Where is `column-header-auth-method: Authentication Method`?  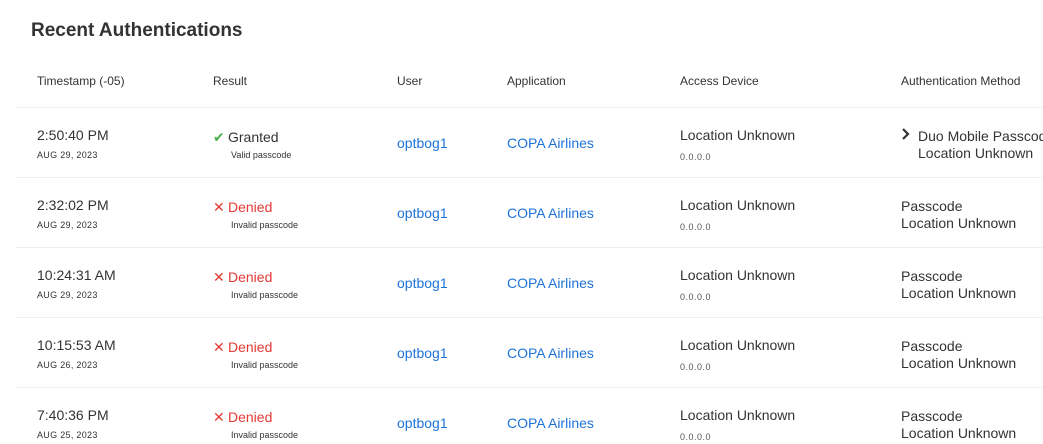 column-header-auth-method: Authentication Method is located at coordinates (960, 81).